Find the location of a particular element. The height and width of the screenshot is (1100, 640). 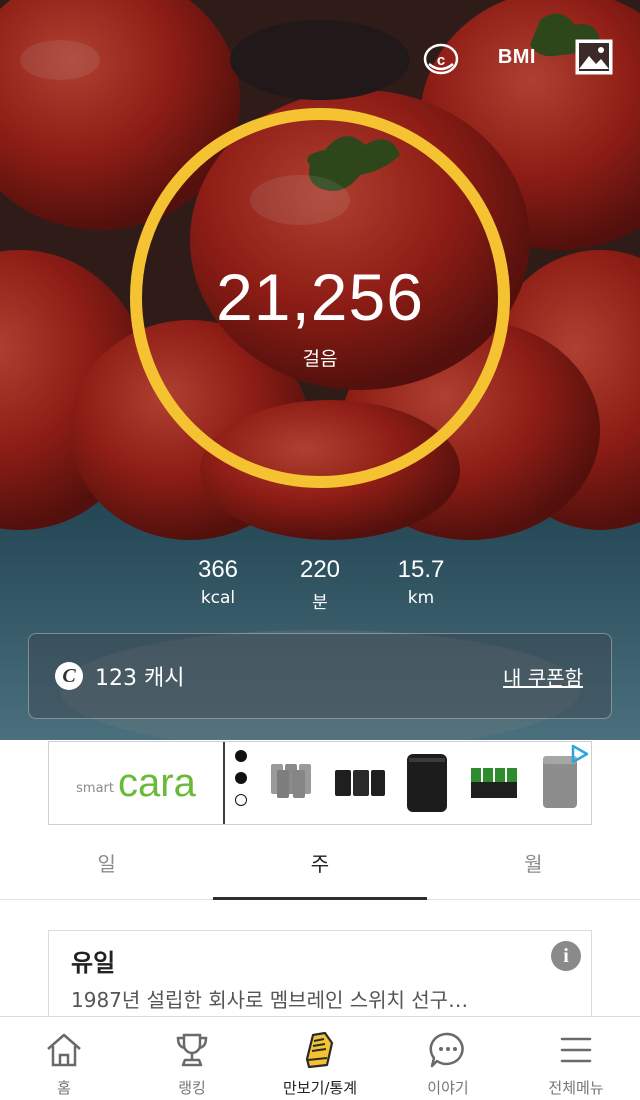

ad-brand-small: smart is located at coordinates (95, 788).